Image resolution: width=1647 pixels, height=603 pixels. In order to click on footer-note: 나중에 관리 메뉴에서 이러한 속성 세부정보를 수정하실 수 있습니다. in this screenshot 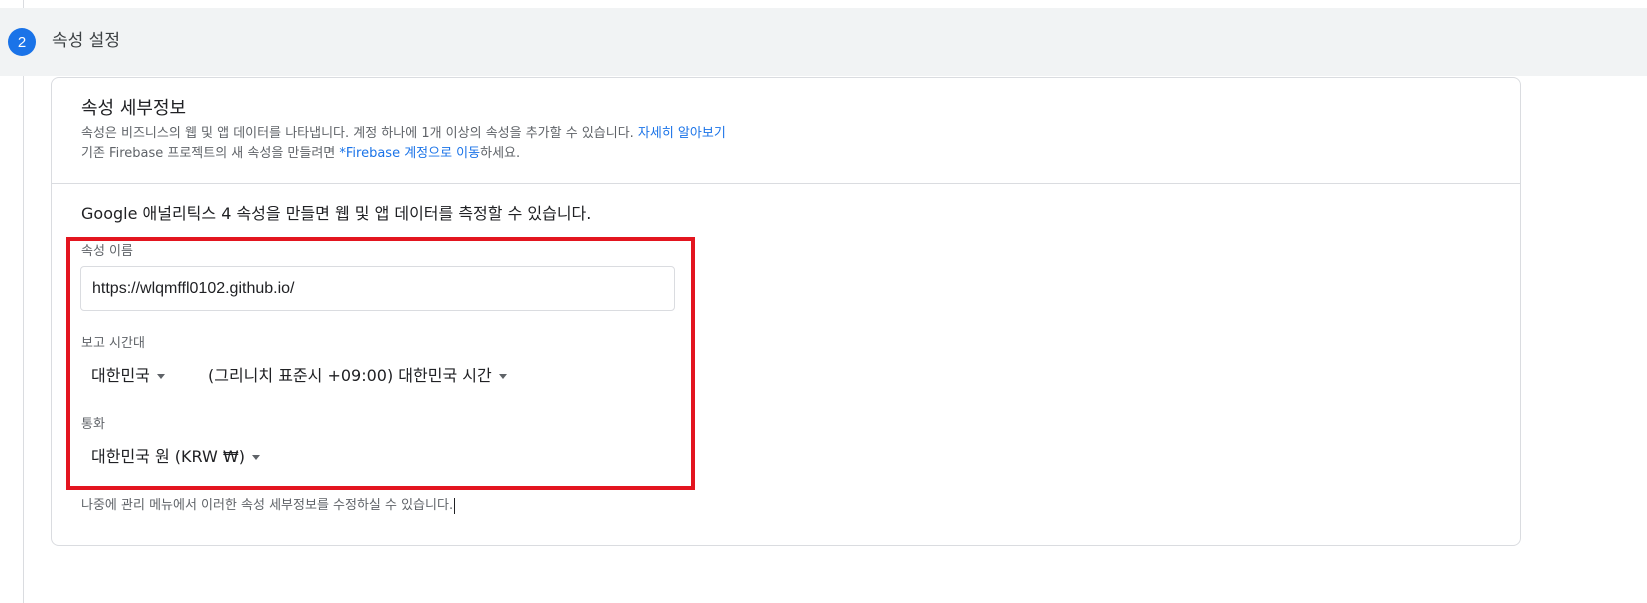, I will do `click(268, 506)`.